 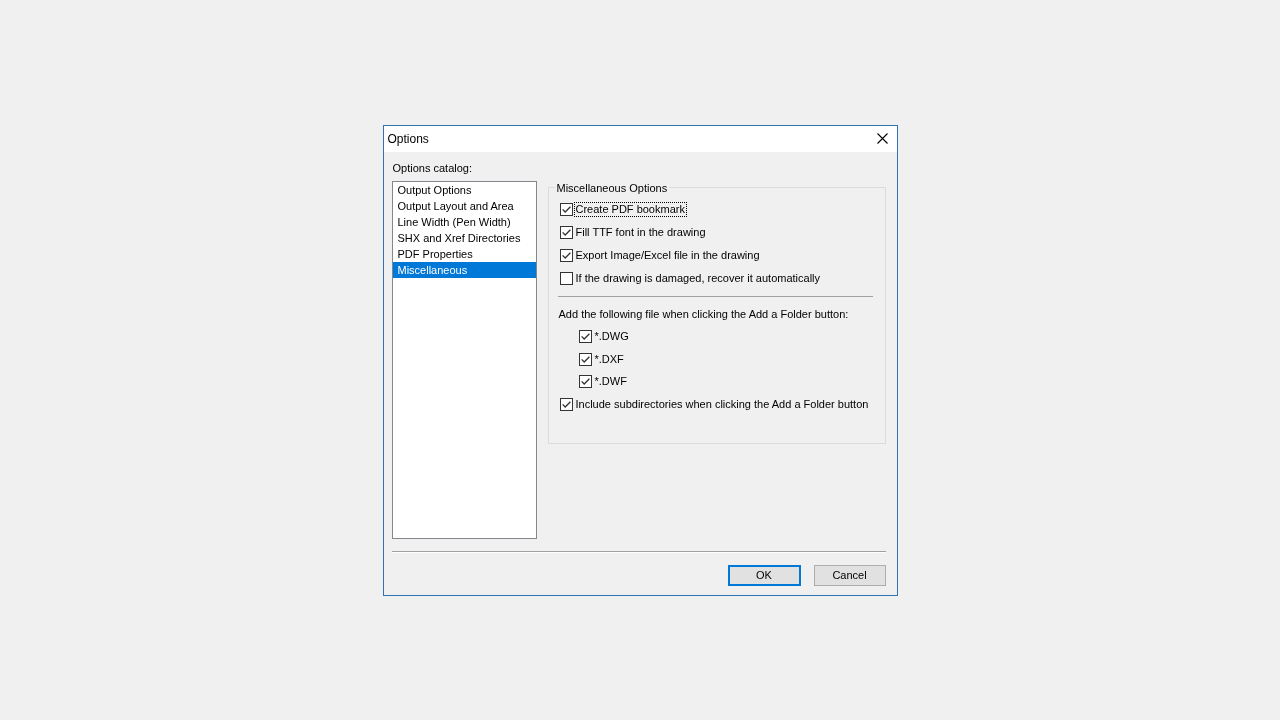 I want to click on list-item: PDF Properties, so click(x=464, y=253).